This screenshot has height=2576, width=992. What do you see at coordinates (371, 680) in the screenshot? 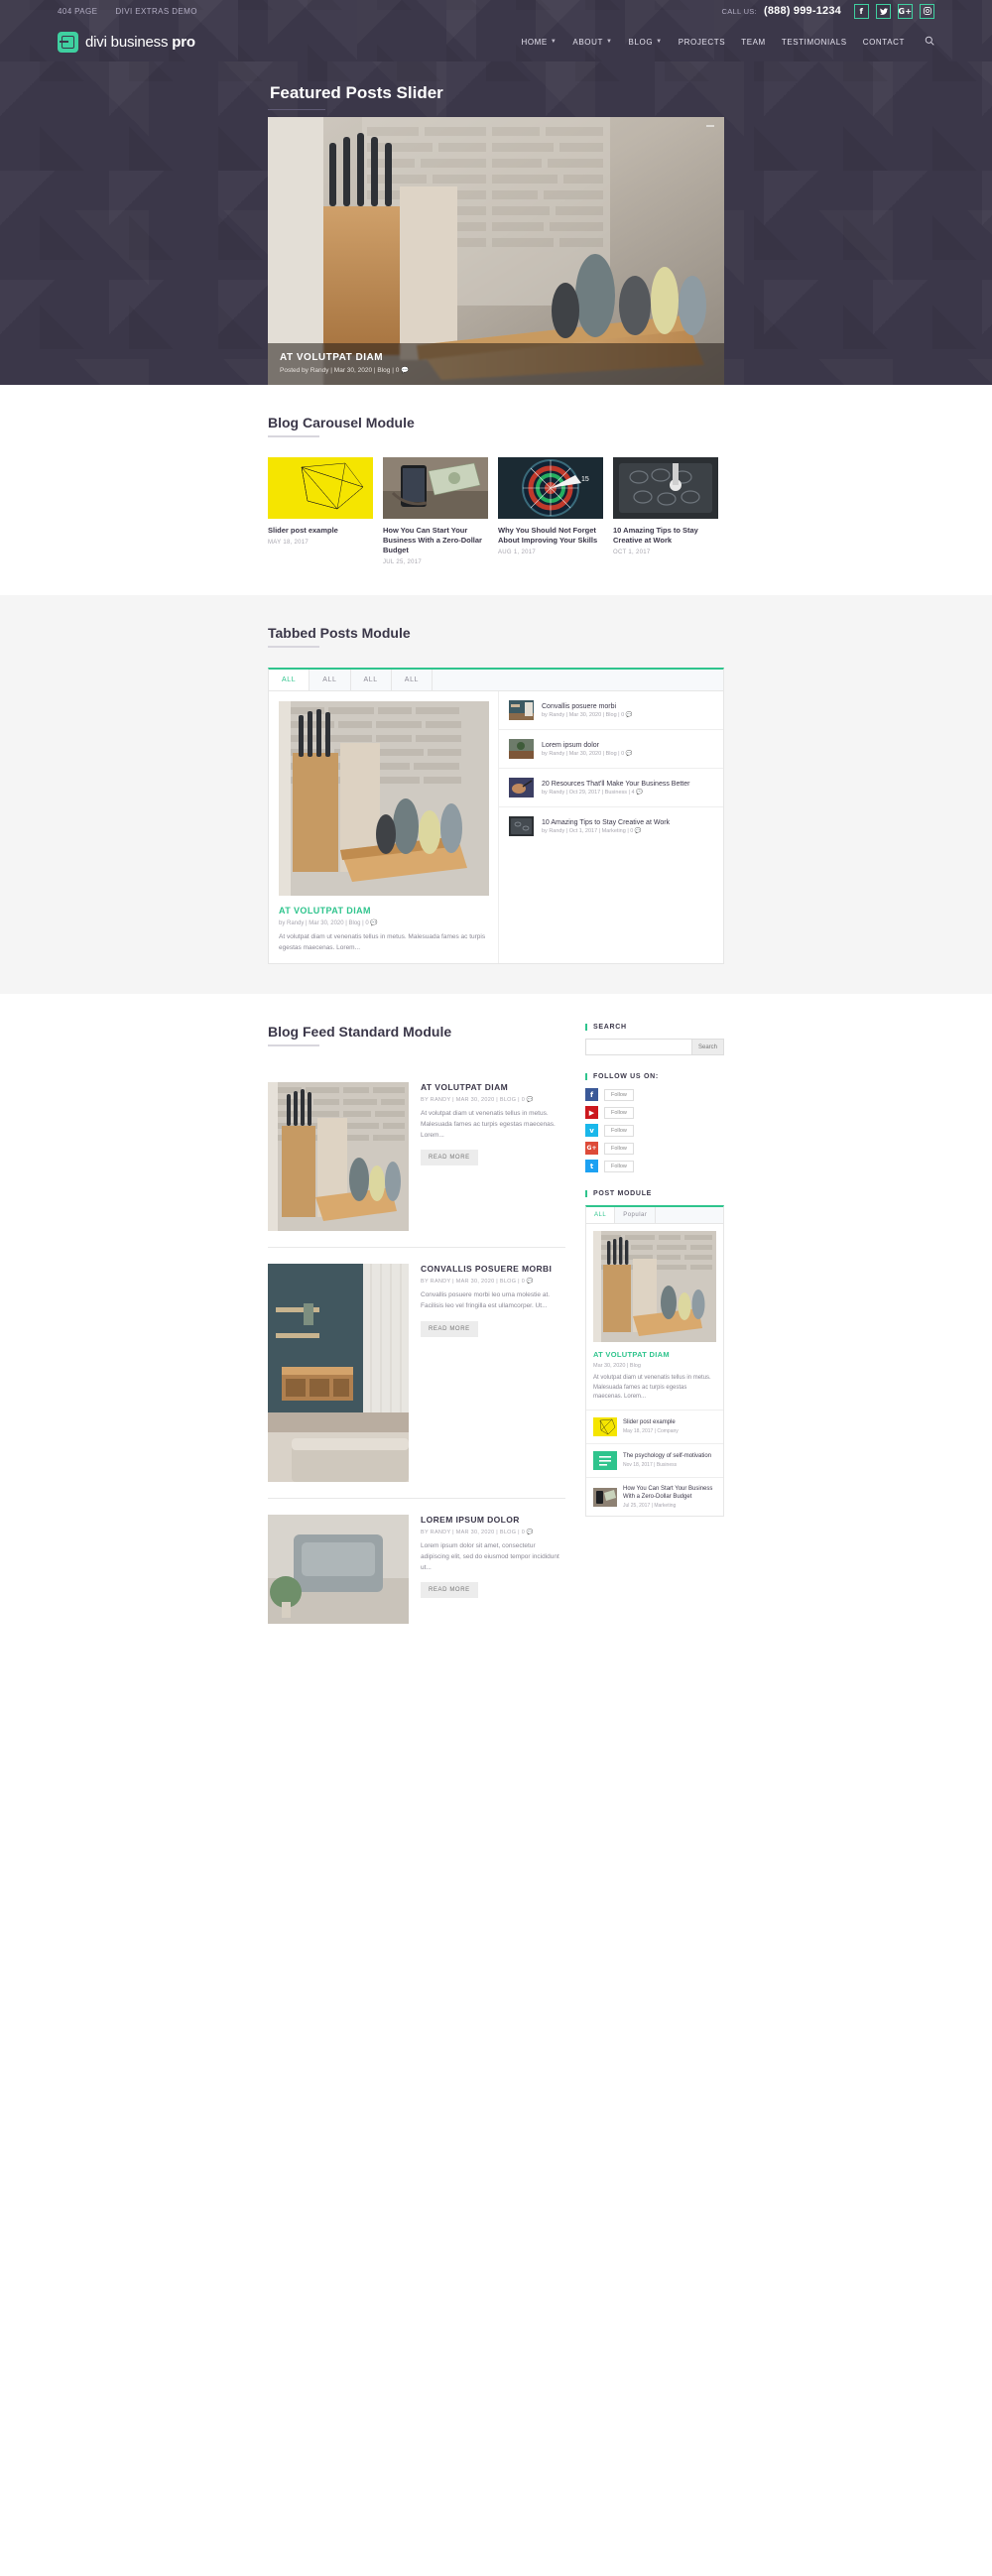
I see `tab-all-3: ALL` at bounding box center [371, 680].